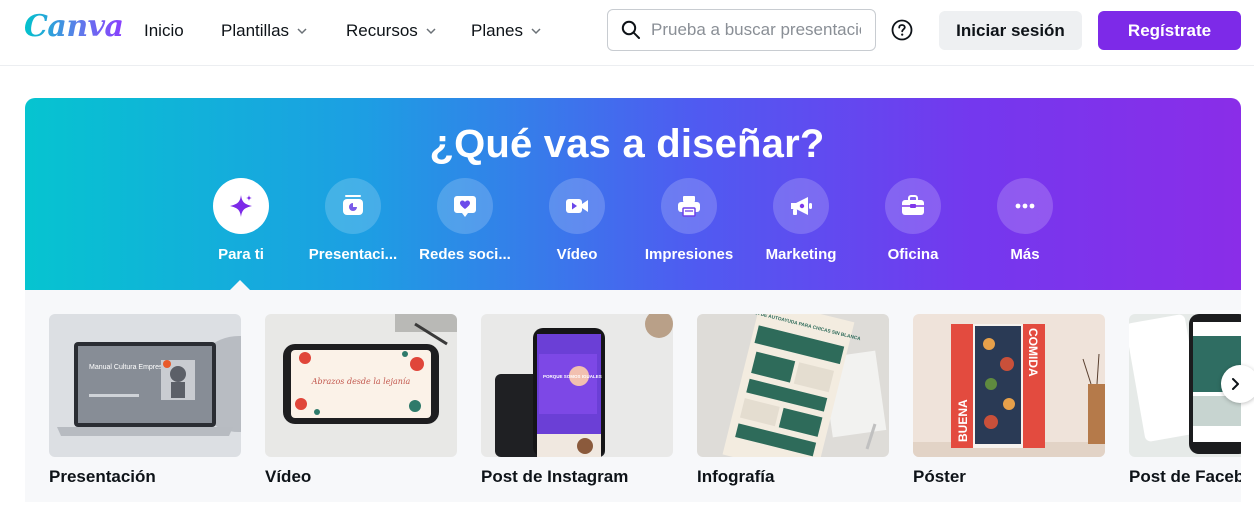  I want to click on carousel-next-button, so click(1237, 384).